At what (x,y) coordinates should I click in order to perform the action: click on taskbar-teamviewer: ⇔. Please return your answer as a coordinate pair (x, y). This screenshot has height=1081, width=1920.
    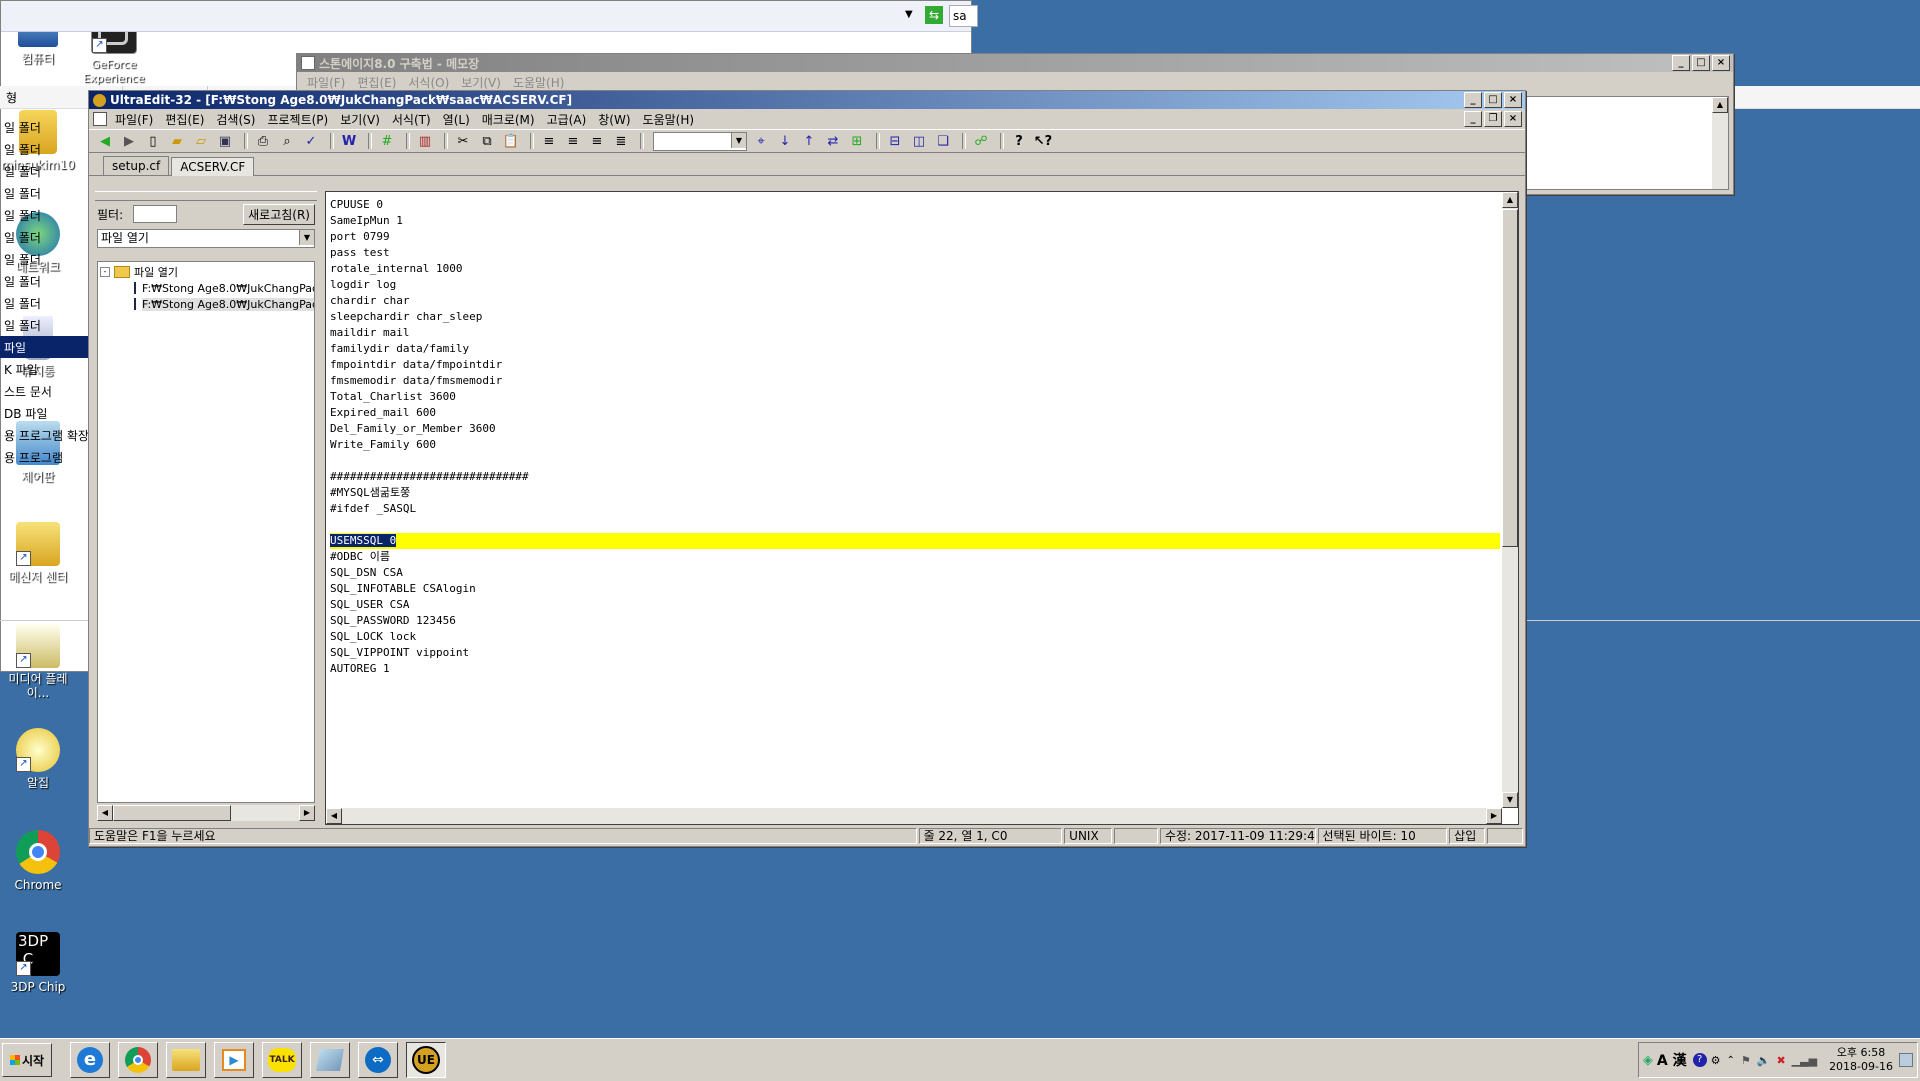
    Looking at the image, I should click on (378, 1060).